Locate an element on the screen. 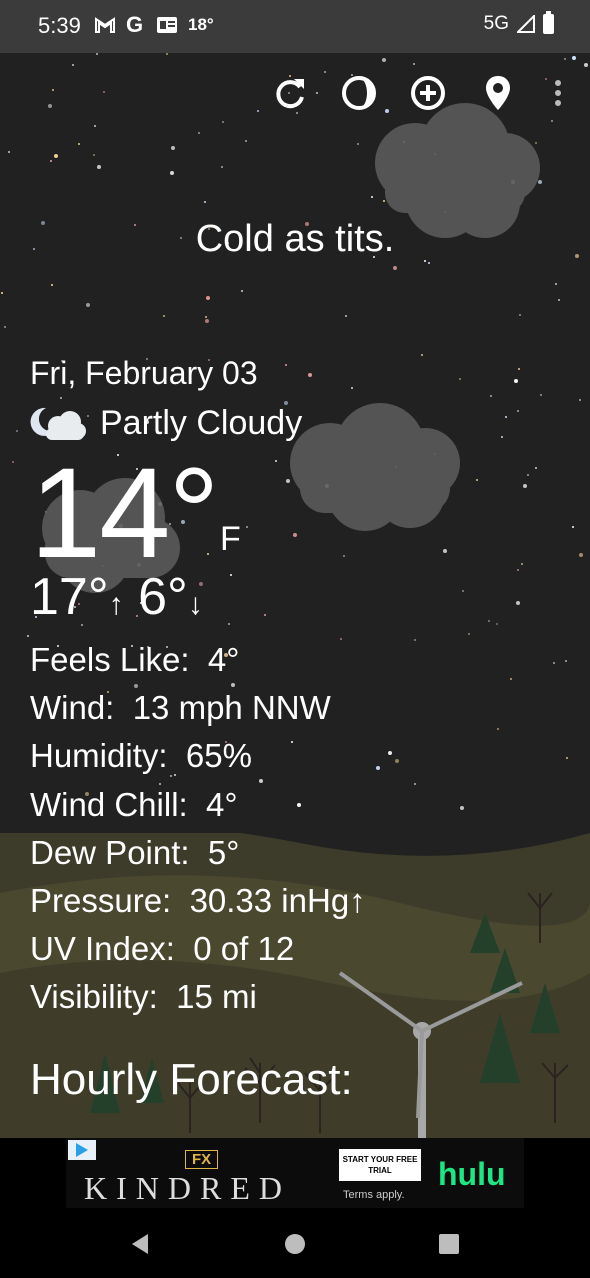 Image resolution: width=590 pixels, height=1278 pixels. partly-cloudy-night-icon is located at coordinates (58, 423).